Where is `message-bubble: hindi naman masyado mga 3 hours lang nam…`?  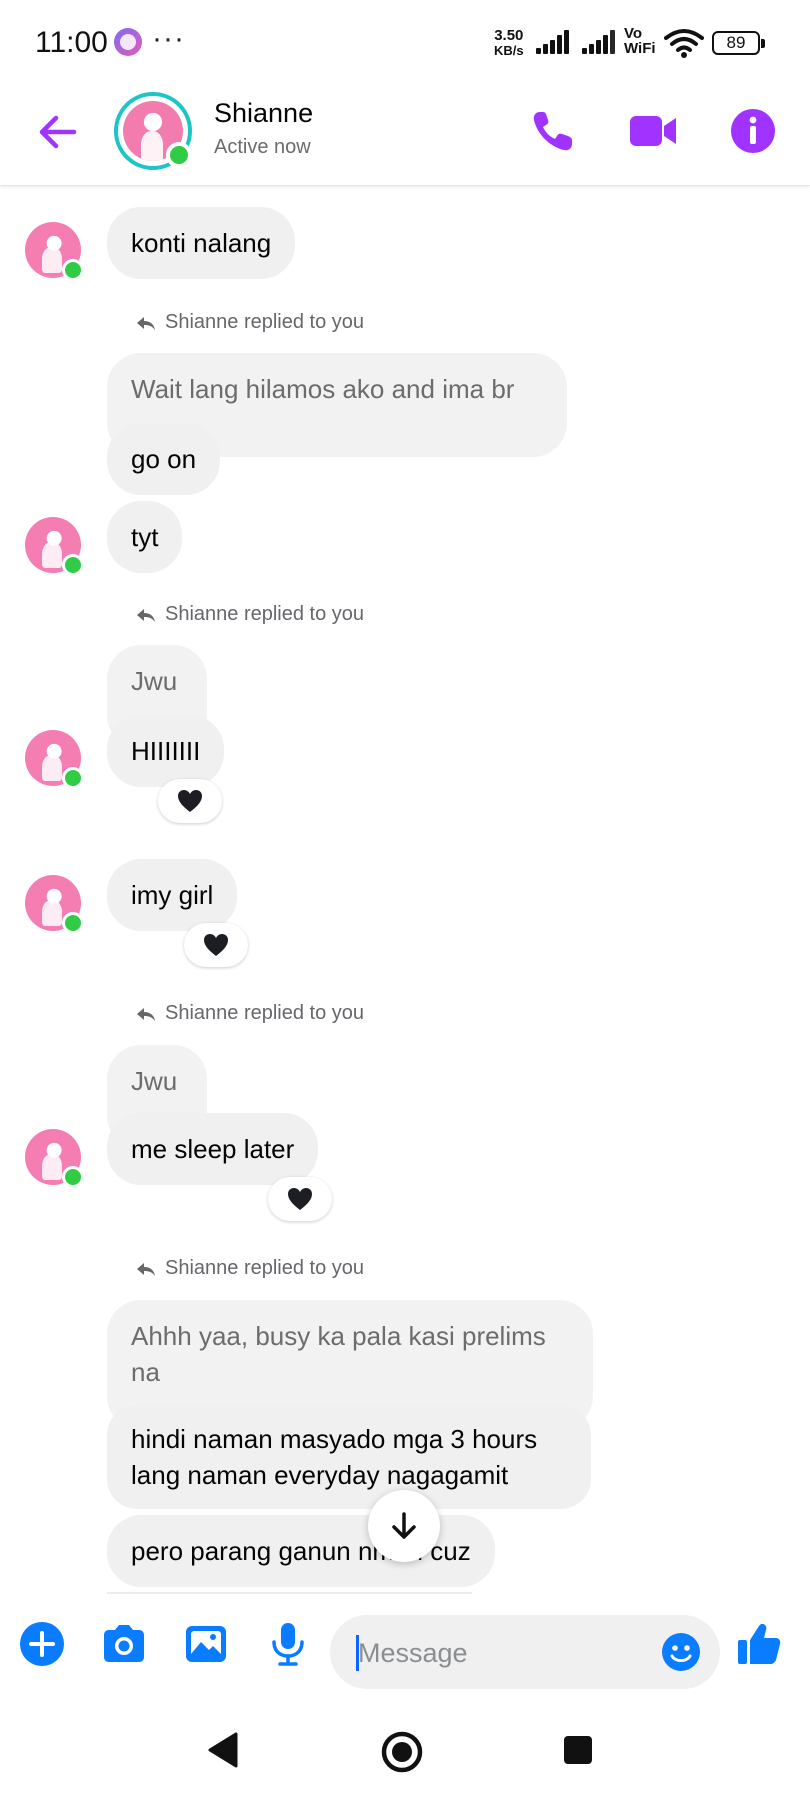
message-bubble: hindi naman masyado mga 3 hours lang nam… is located at coordinates (349, 1457).